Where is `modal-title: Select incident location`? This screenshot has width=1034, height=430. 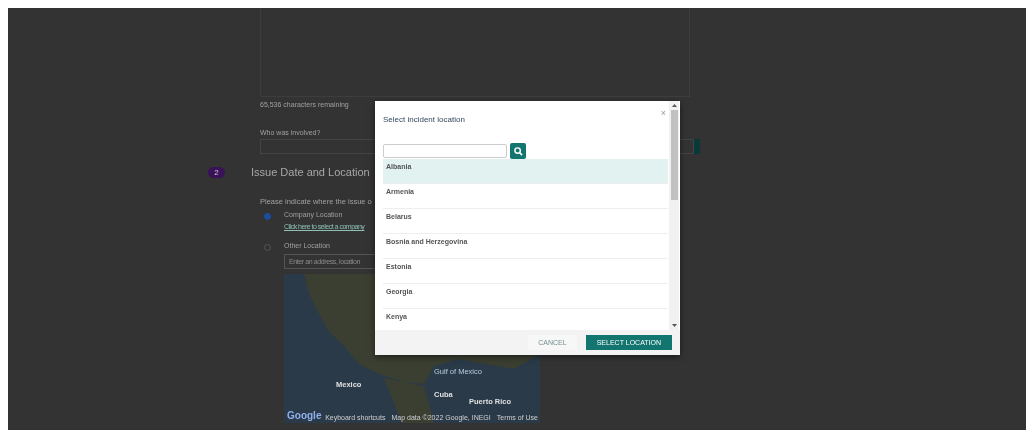
modal-title: Select incident location is located at coordinates (424, 120).